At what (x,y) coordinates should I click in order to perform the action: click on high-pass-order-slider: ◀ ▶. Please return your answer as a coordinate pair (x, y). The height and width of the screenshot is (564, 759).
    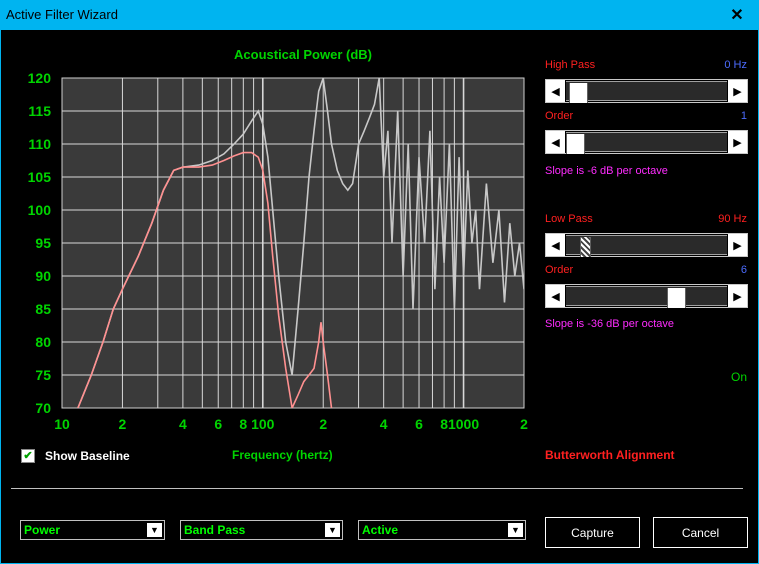
    Looking at the image, I should click on (646, 142).